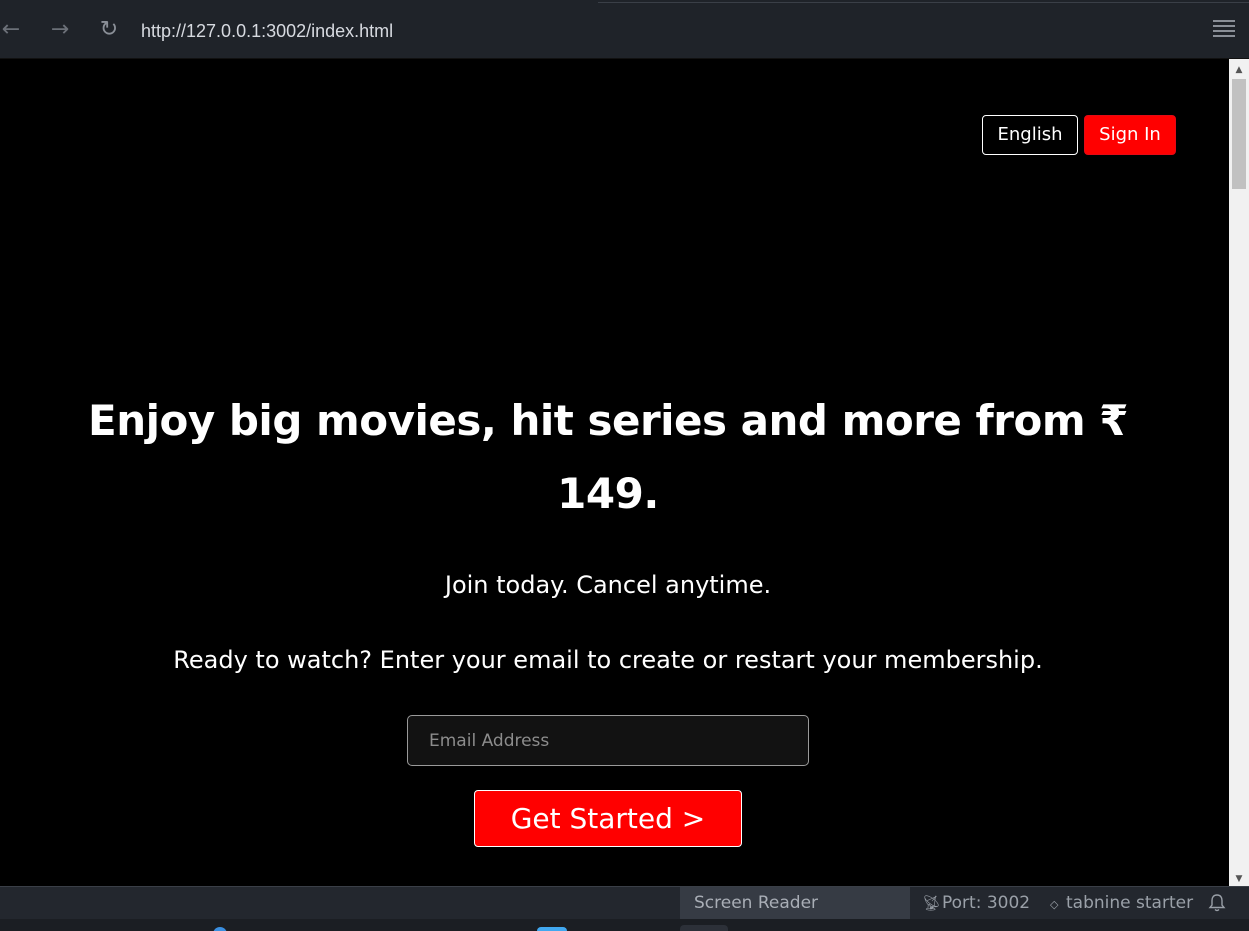  I want to click on hero-subtitle: Join today. Cancel anytime., so click(608, 585).